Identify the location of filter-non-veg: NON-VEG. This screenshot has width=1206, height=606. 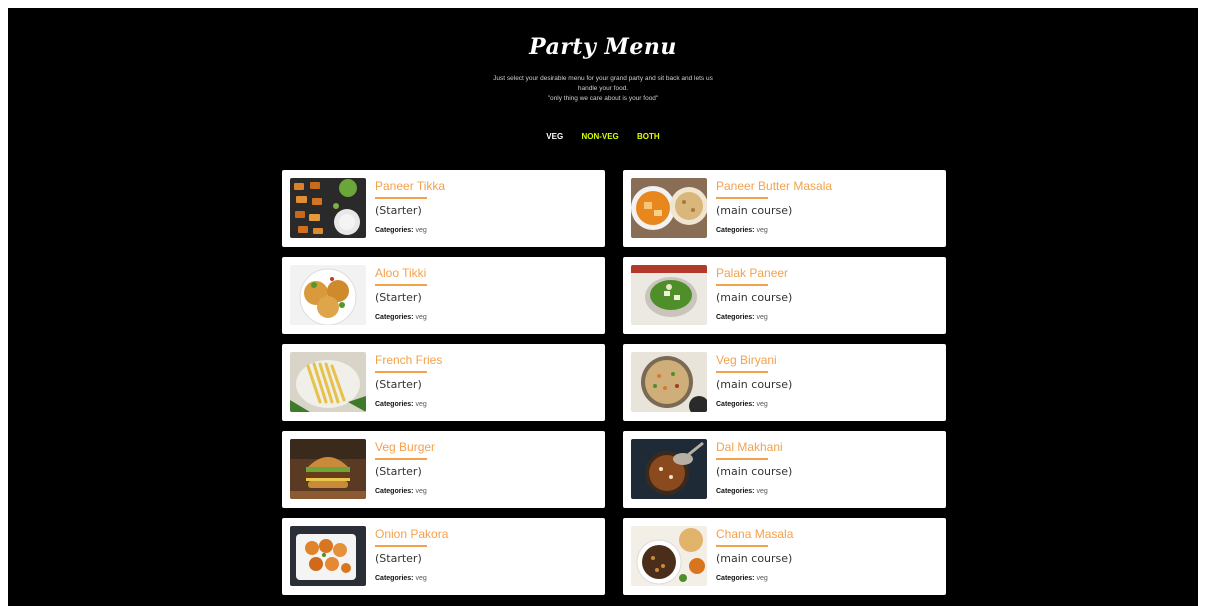
(599, 136).